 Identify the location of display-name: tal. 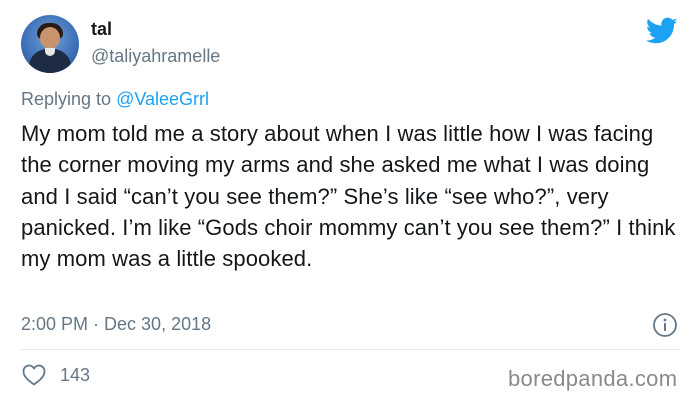
(101, 29).